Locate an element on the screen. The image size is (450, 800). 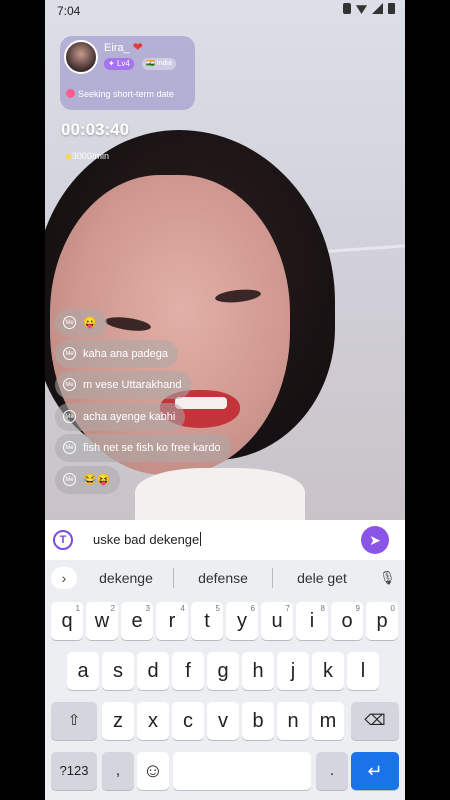
message-text: uske bad dekenge is located at coordinates (146, 539).